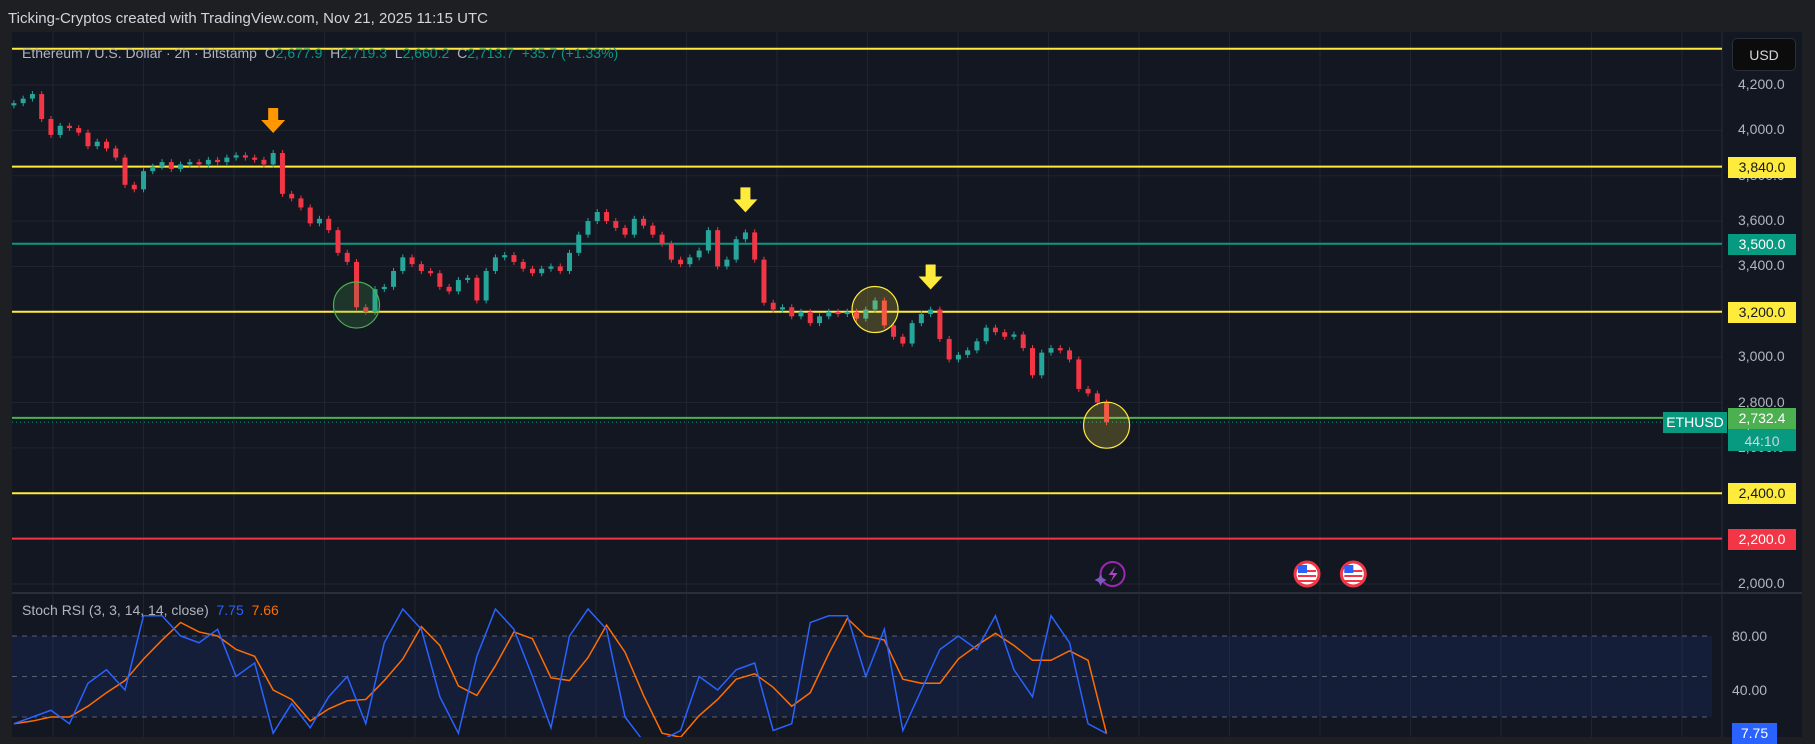 The height and width of the screenshot is (744, 1815). Describe the element at coordinates (363, 53) in the screenshot. I see `high-value: 2,719.3` at that location.